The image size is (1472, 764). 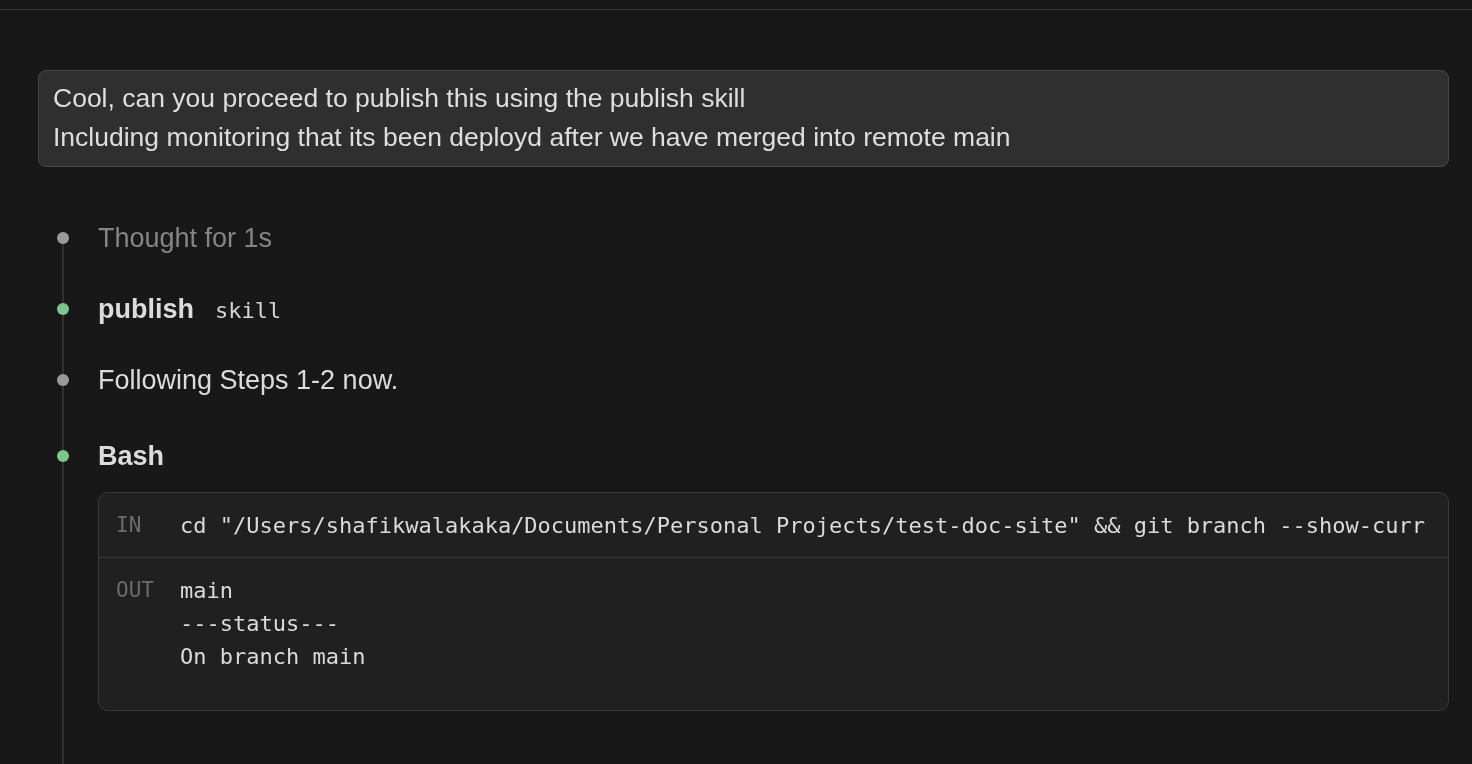 What do you see at coordinates (129, 525) in the screenshot?
I see `input-label: IN` at bounding box center [129, 525].